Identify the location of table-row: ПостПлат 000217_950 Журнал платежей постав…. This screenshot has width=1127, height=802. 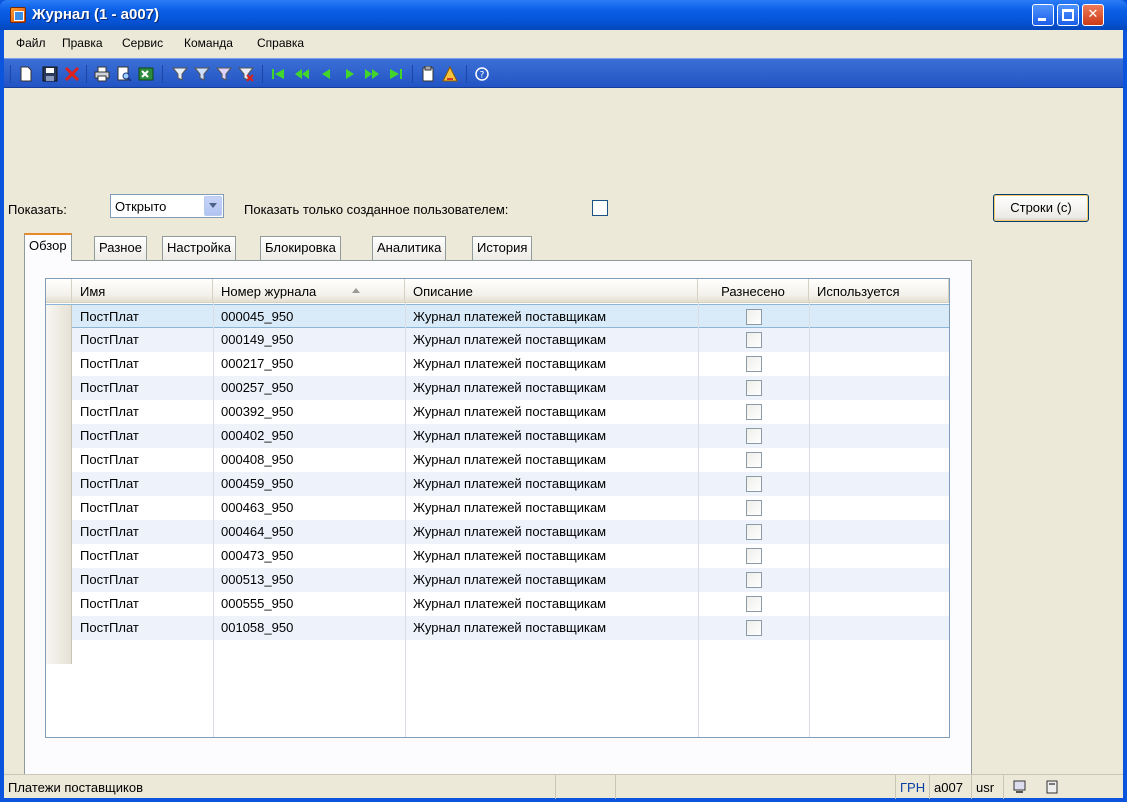
(497, 364).